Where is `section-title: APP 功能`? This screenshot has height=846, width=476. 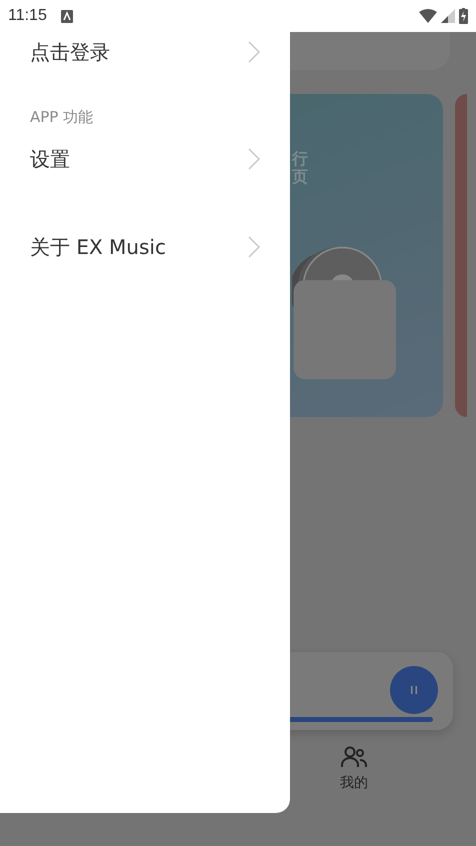 section-title: APP 功能 is located at coordinates (62, 117).